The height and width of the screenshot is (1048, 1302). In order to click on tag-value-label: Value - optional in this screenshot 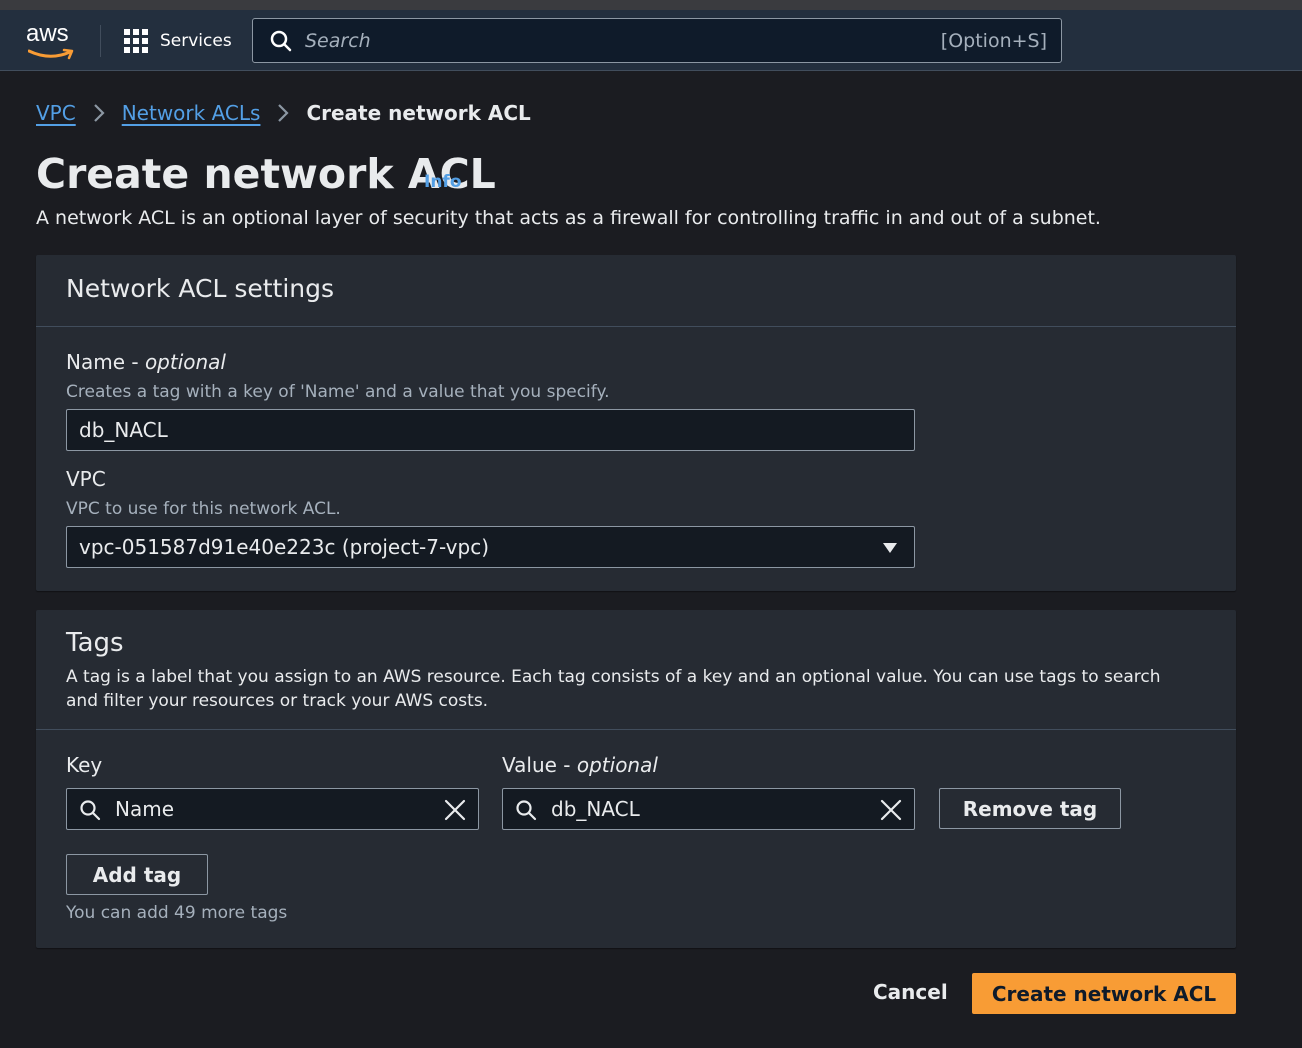, I will do `click(580, 765)`.